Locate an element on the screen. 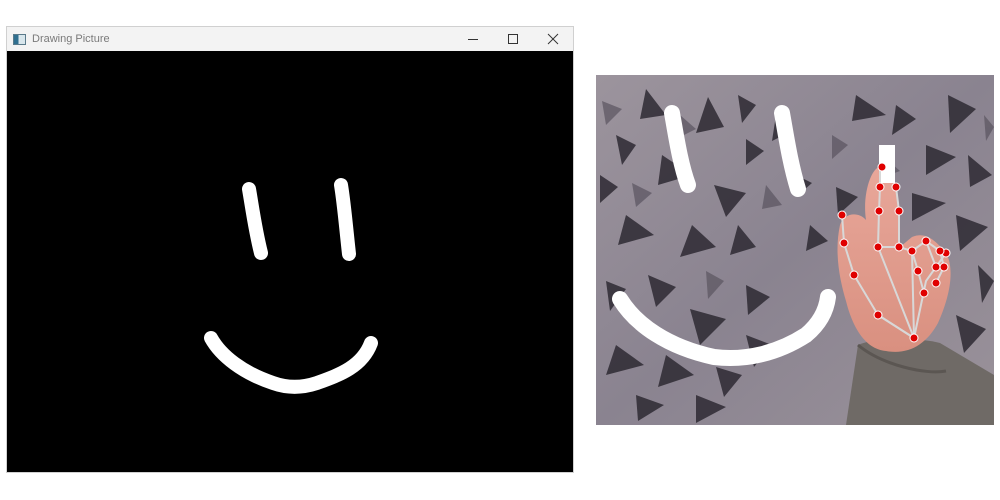 The image size is (1000, 500). app-window-icon is located at coordinates (19, 39).